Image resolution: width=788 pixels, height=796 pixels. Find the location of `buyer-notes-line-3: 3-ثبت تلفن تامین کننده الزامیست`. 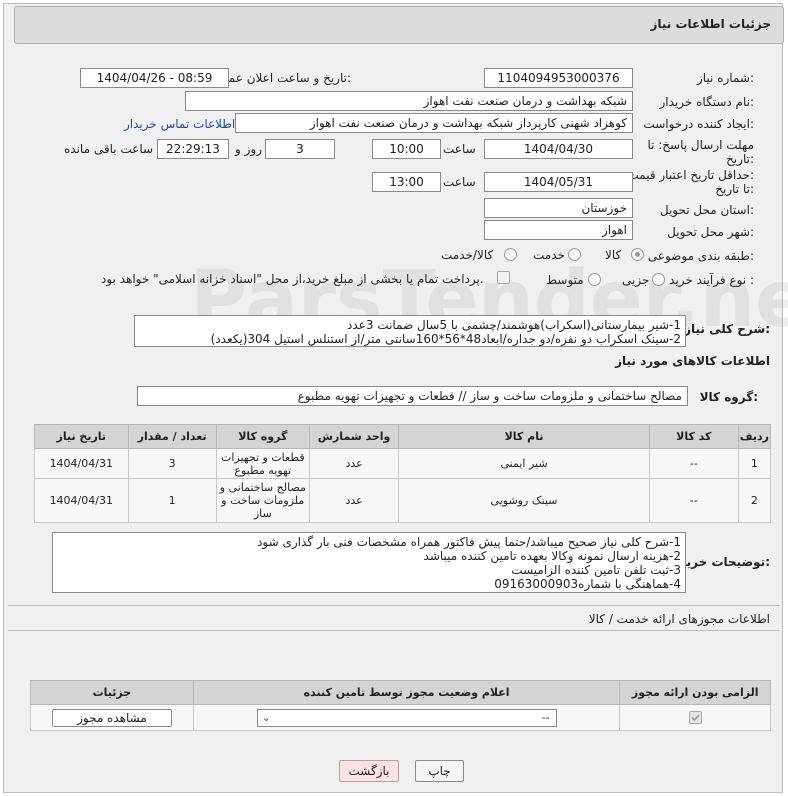

buyer-notes-line-3: 3-ثبت تلفن تامین کننده الزامیست is located at coordinates (596, 570).